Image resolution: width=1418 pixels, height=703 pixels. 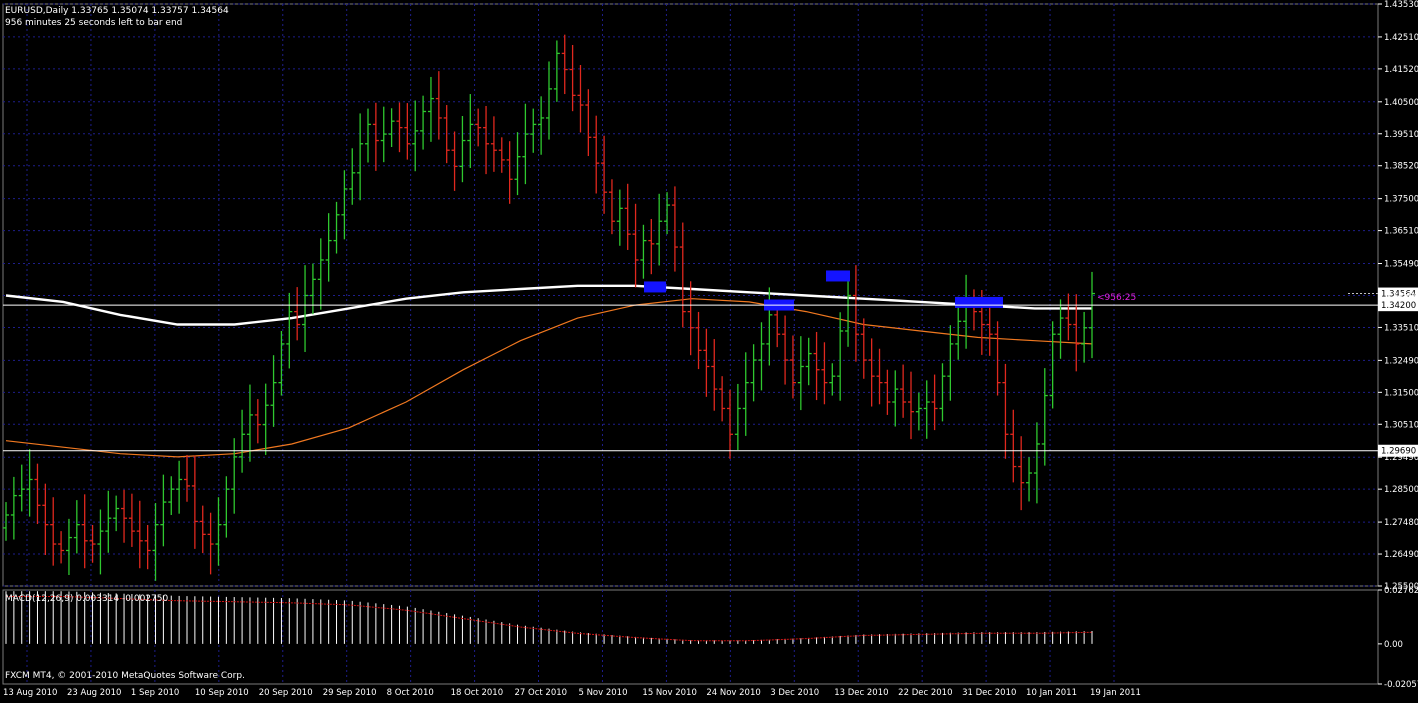 I want to click on header-timer: 956 minutes 25 seconds left to bar end, so click(x=93, y=23).